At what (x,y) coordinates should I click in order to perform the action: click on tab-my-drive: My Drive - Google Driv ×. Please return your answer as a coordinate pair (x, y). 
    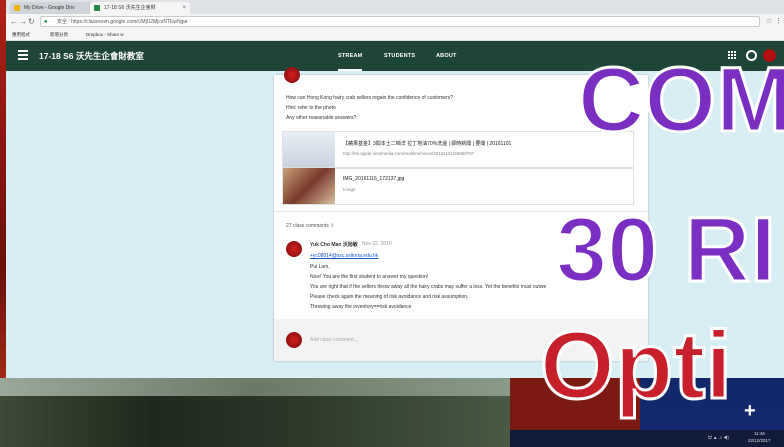
    Looking at the image, I should click on (56, 8).